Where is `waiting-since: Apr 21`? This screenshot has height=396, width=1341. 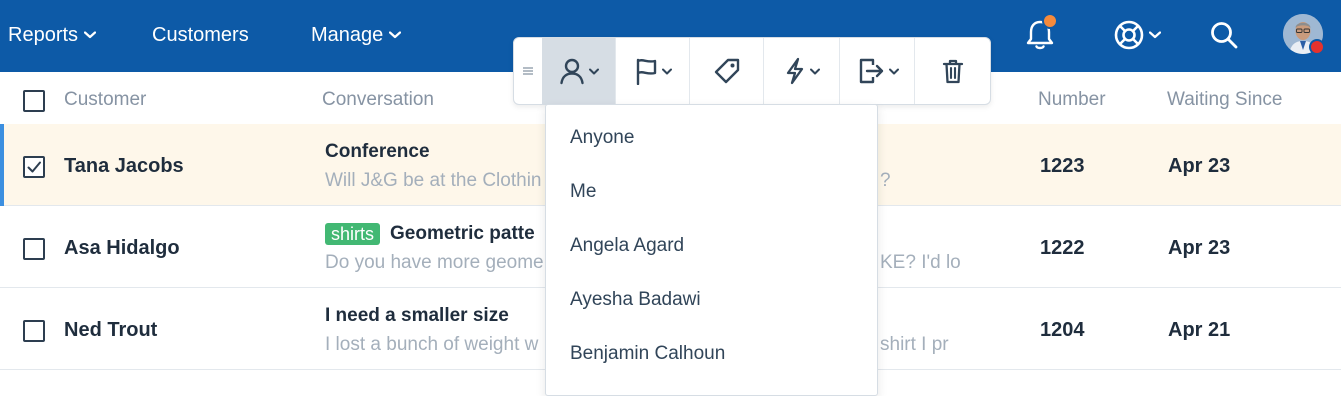 waiting-since: Apr 21 is located at coordinates (1199, 330).